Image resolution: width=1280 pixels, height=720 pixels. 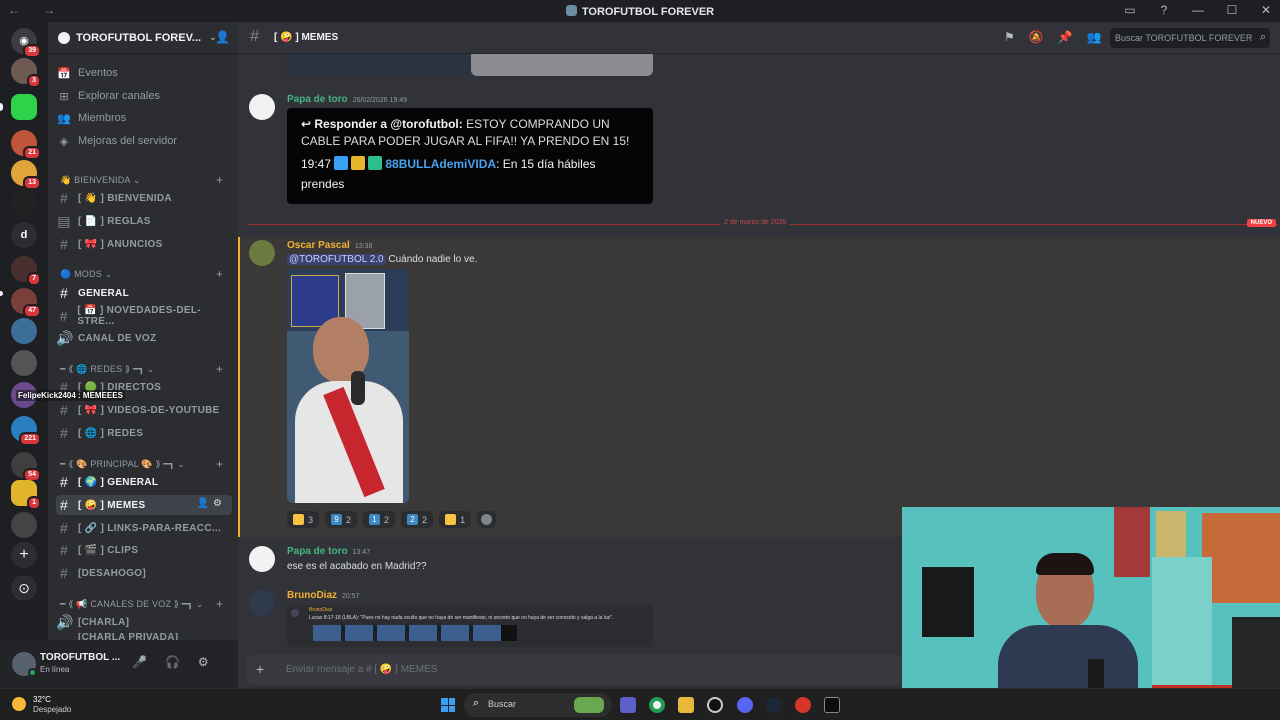 I want to click on add-reaction-button, so click(x=487, y=519).